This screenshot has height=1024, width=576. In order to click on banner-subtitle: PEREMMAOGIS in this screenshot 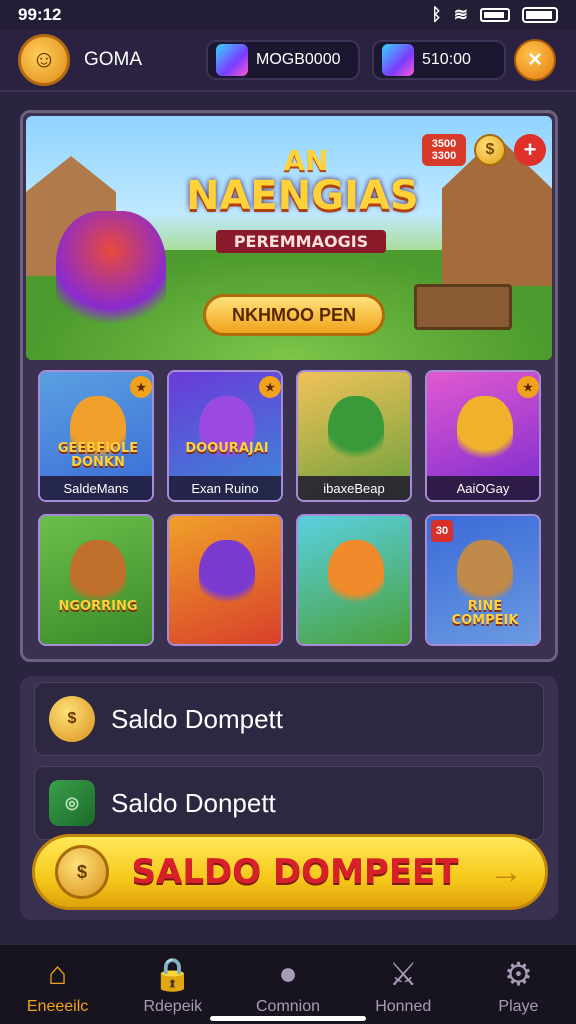, I will do `click(301, 241)`.